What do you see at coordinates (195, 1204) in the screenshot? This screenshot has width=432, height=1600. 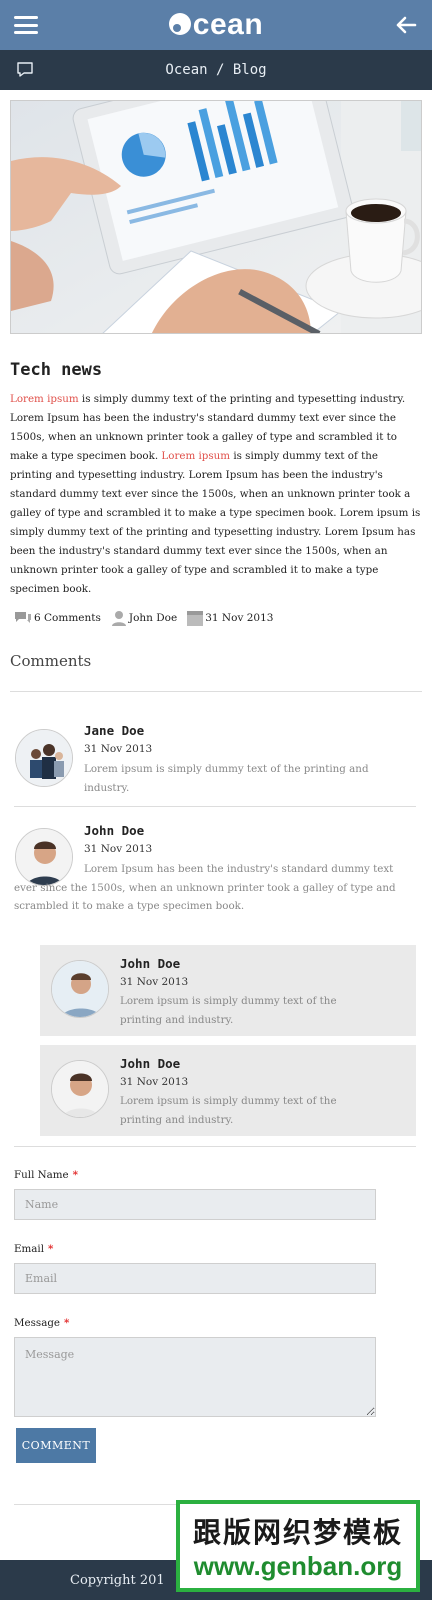 I see `fullname-field` at bounding box center [195, 1204].